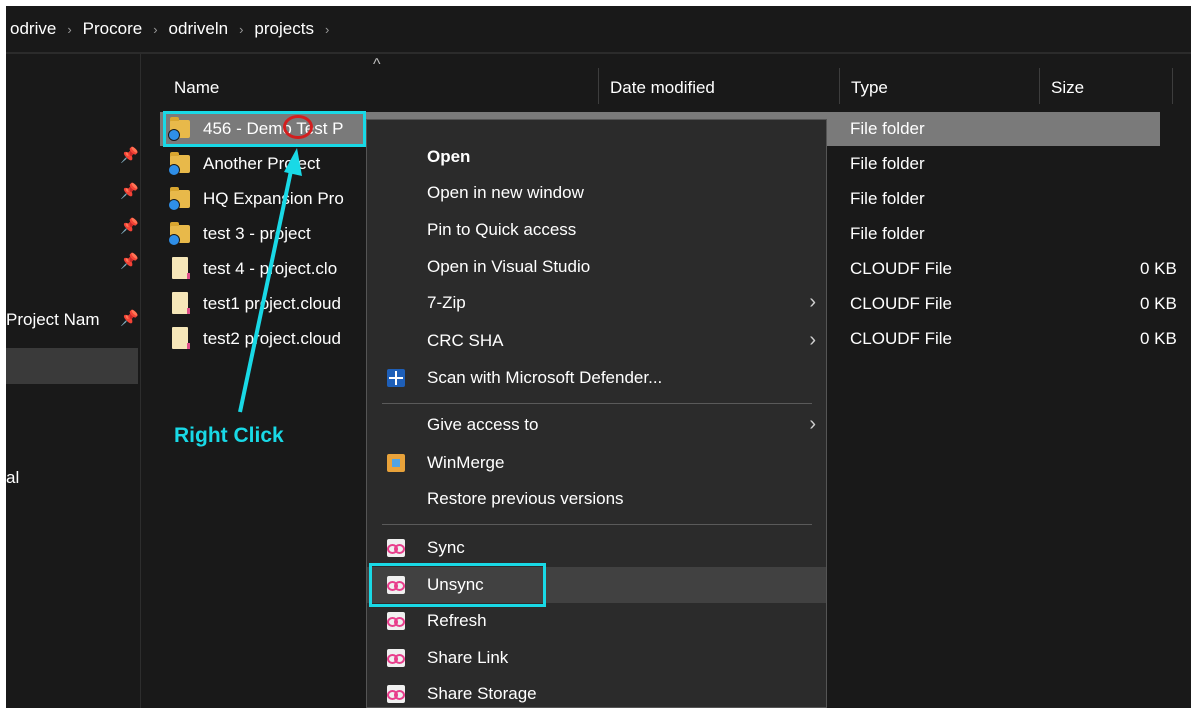 The image size is (1191, 708). Describe the element at coordinates (72, 366) in the screenshot. I see `nav-item-selected` at that location.